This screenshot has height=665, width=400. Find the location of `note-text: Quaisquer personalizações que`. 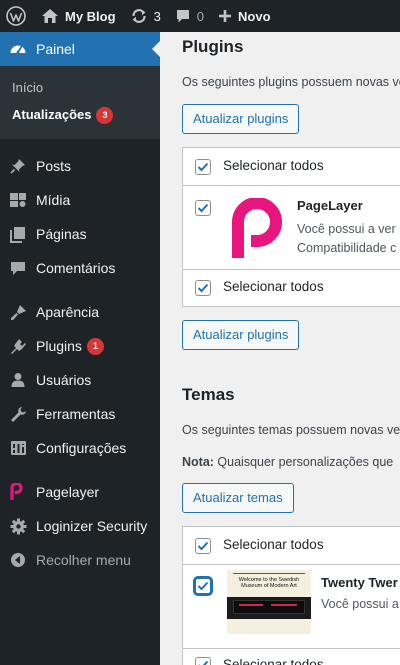

note-text: Quaisquer personalizações que is located at coordinates (303, 462).